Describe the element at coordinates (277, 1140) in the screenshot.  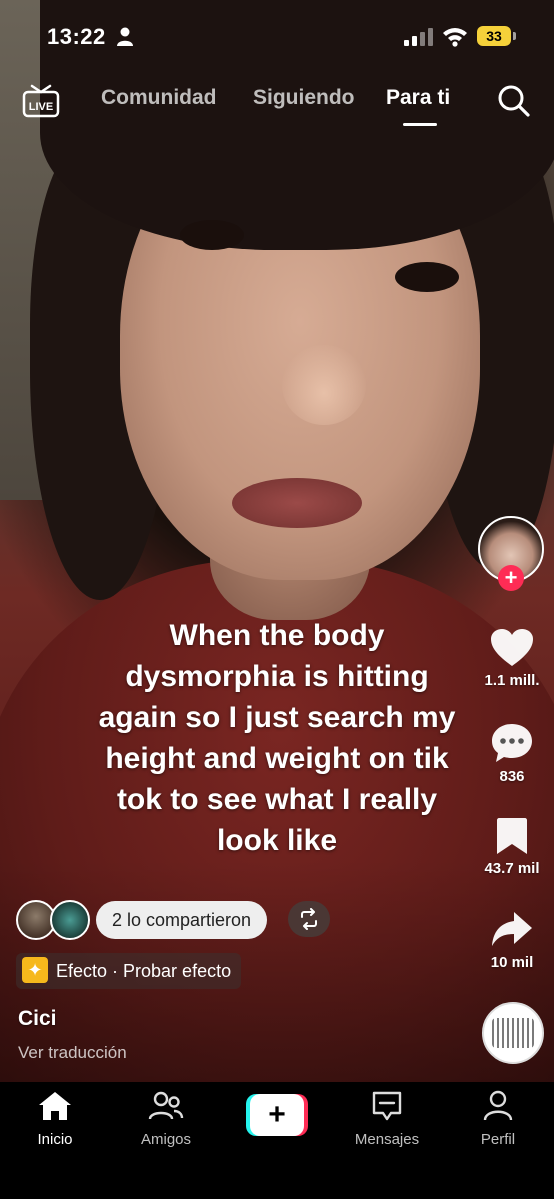
I see `bottom-tab-bar: Inicio Amigos + Mensajes Perfil` at that location.